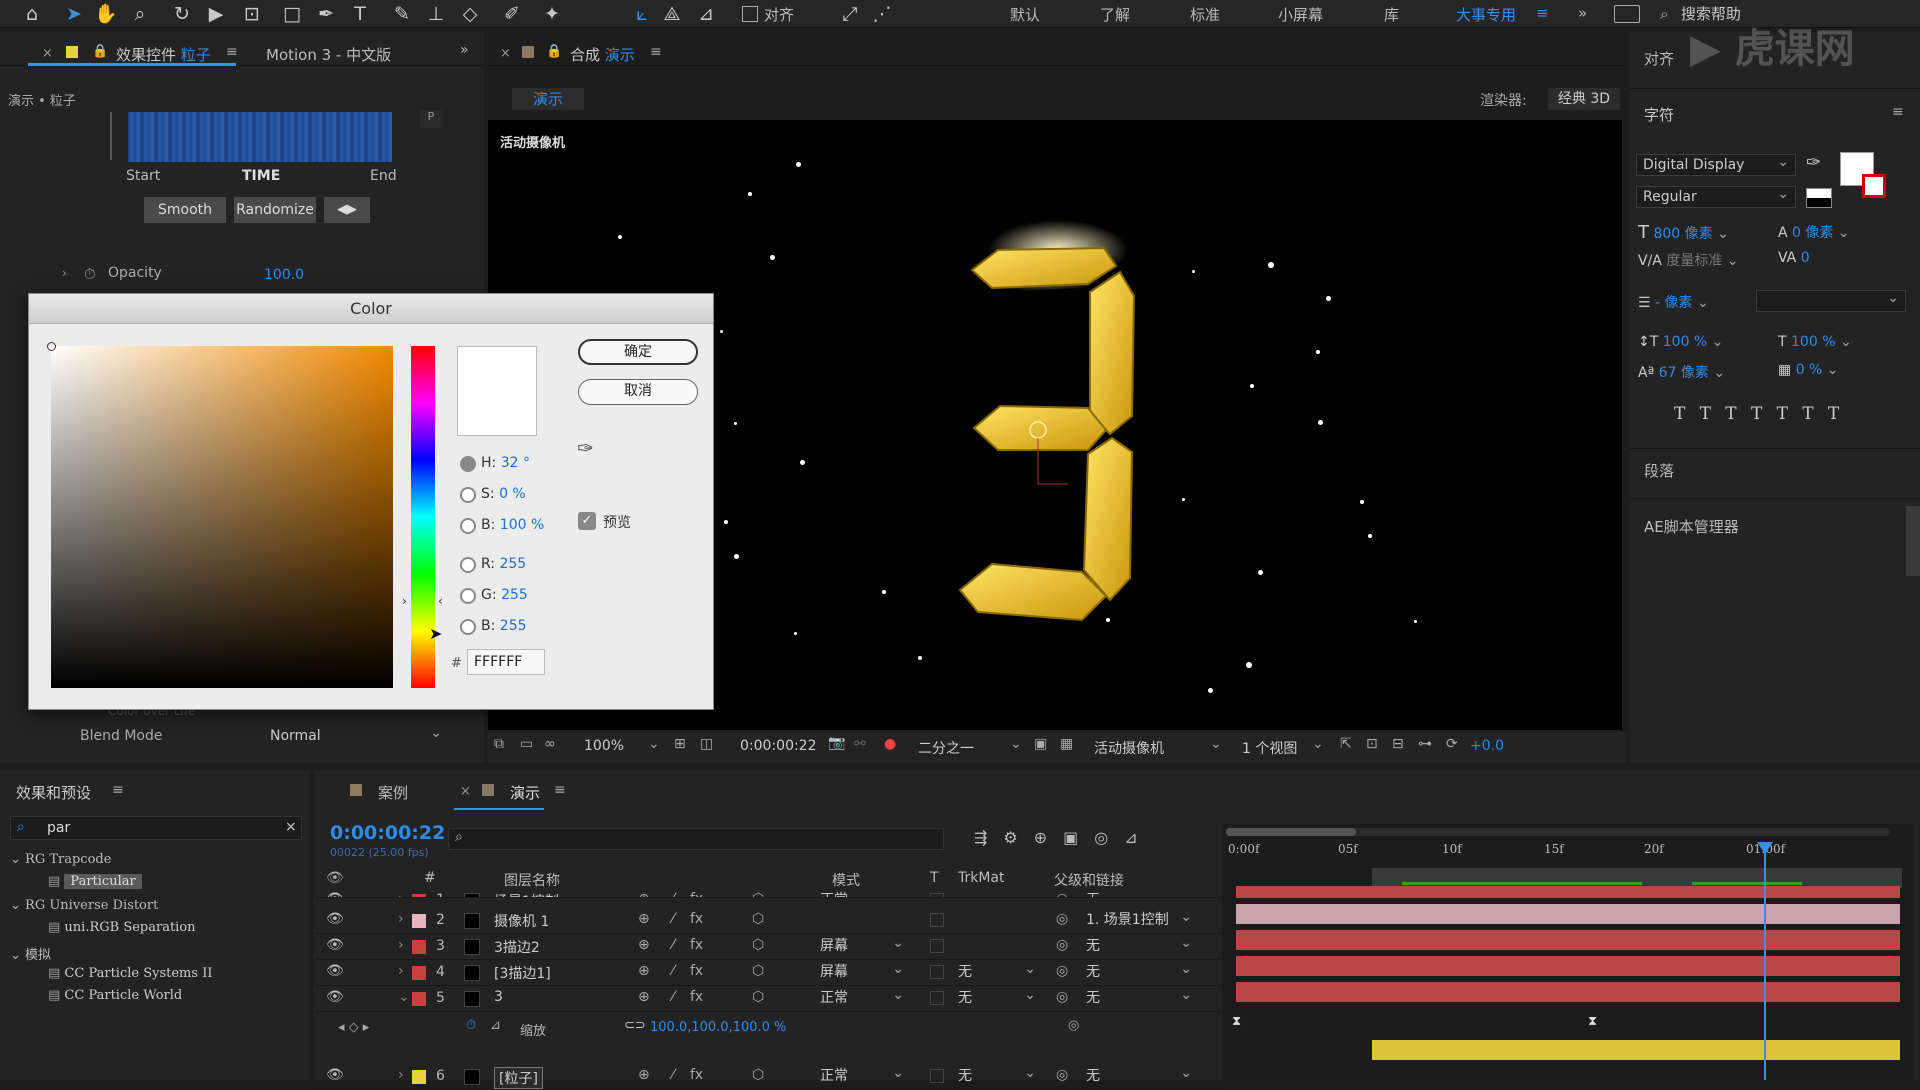  Describe the element at coordinates (750, 14) in the screenshot. I see `align-checkbox` at that location.